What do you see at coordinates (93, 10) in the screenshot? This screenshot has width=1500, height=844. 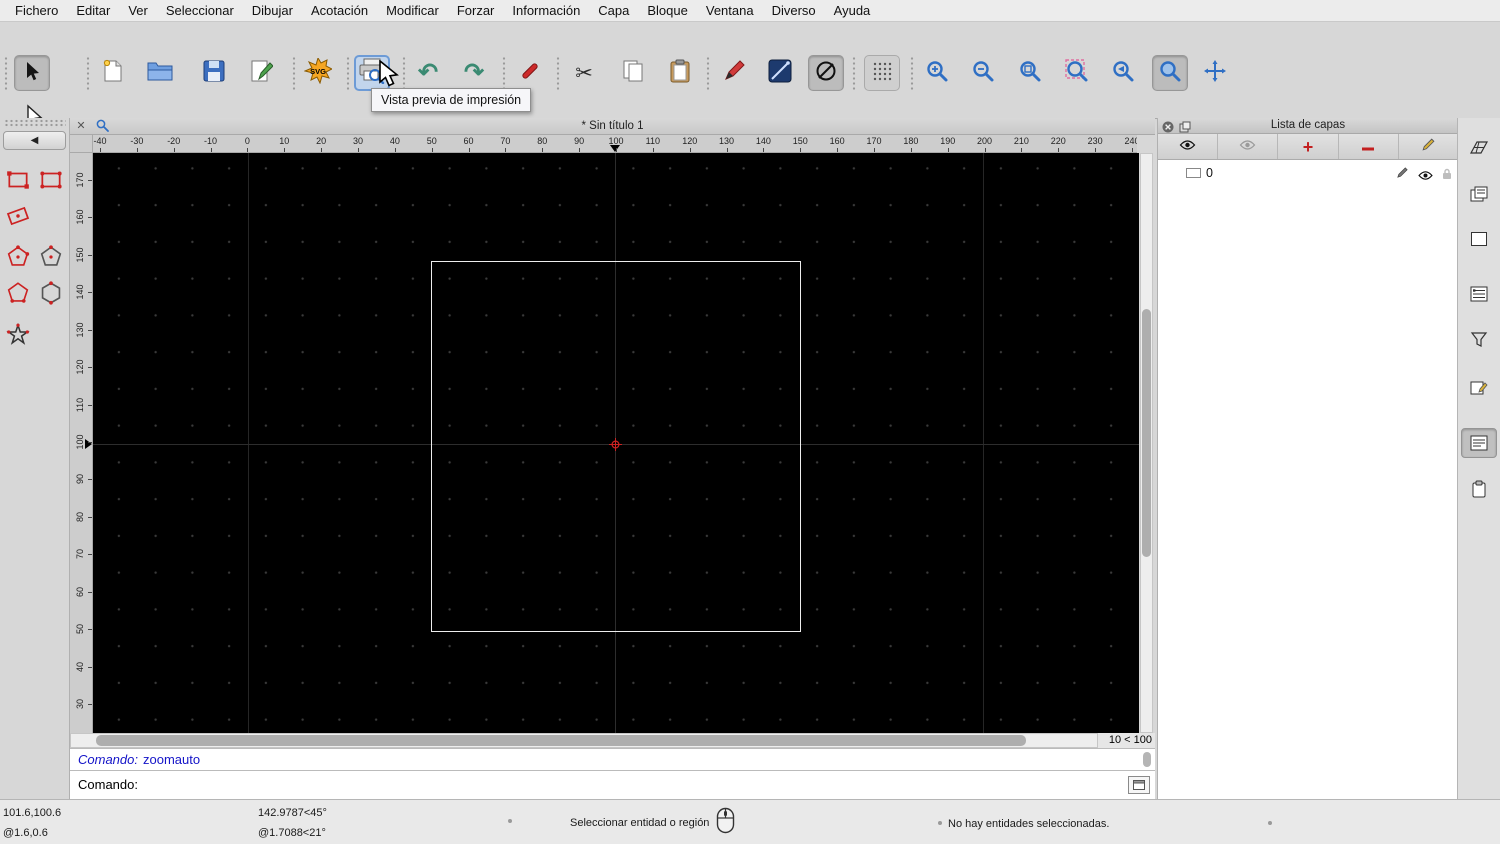 I see `menu-item-editar: Editar` at bounding box center [93, 10].